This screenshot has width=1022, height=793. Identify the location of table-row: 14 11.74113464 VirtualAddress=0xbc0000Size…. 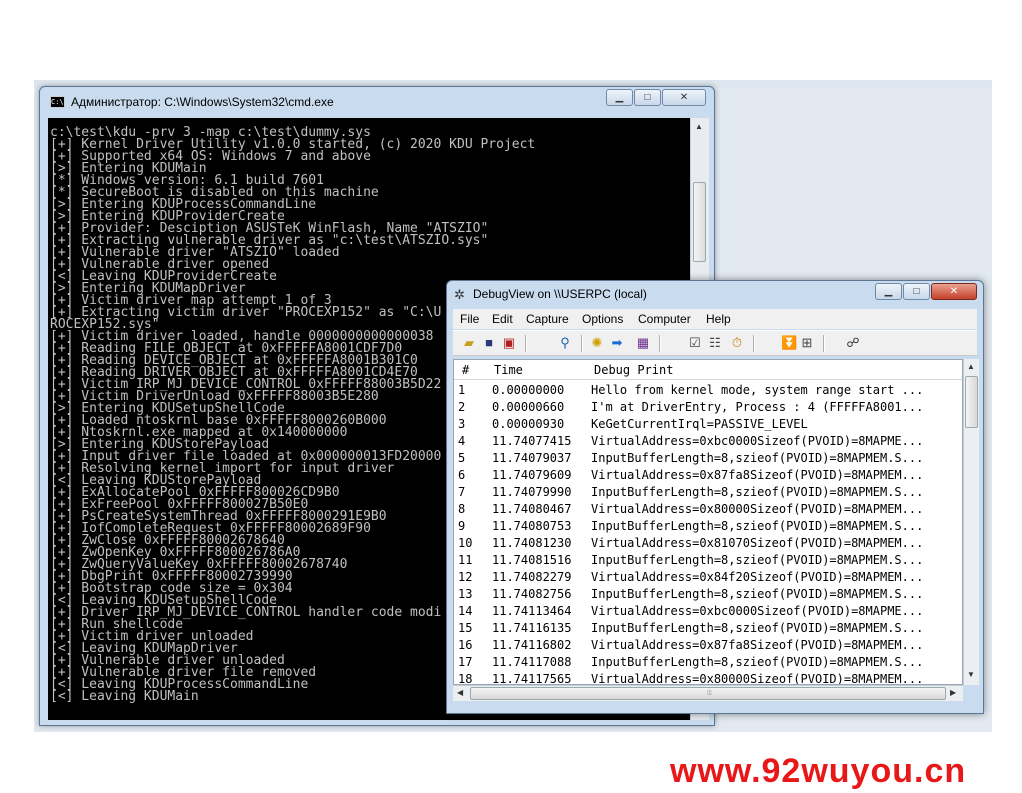
(708, 611).